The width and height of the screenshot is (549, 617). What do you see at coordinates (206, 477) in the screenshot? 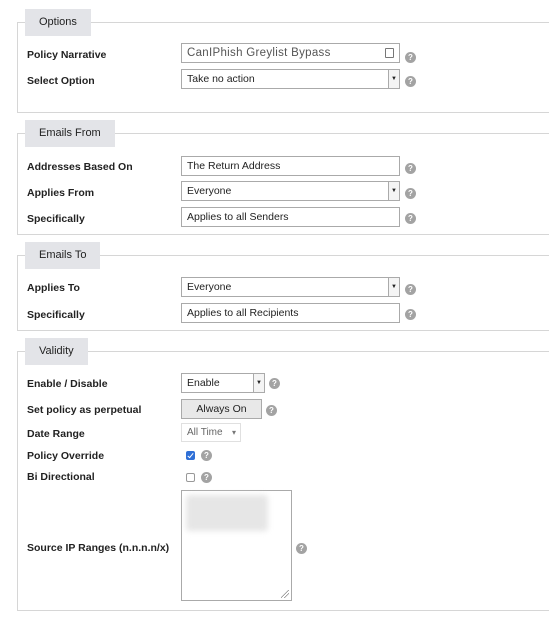
I see `help-icon-bidirectional: ?` at bounding box center [206, 477].